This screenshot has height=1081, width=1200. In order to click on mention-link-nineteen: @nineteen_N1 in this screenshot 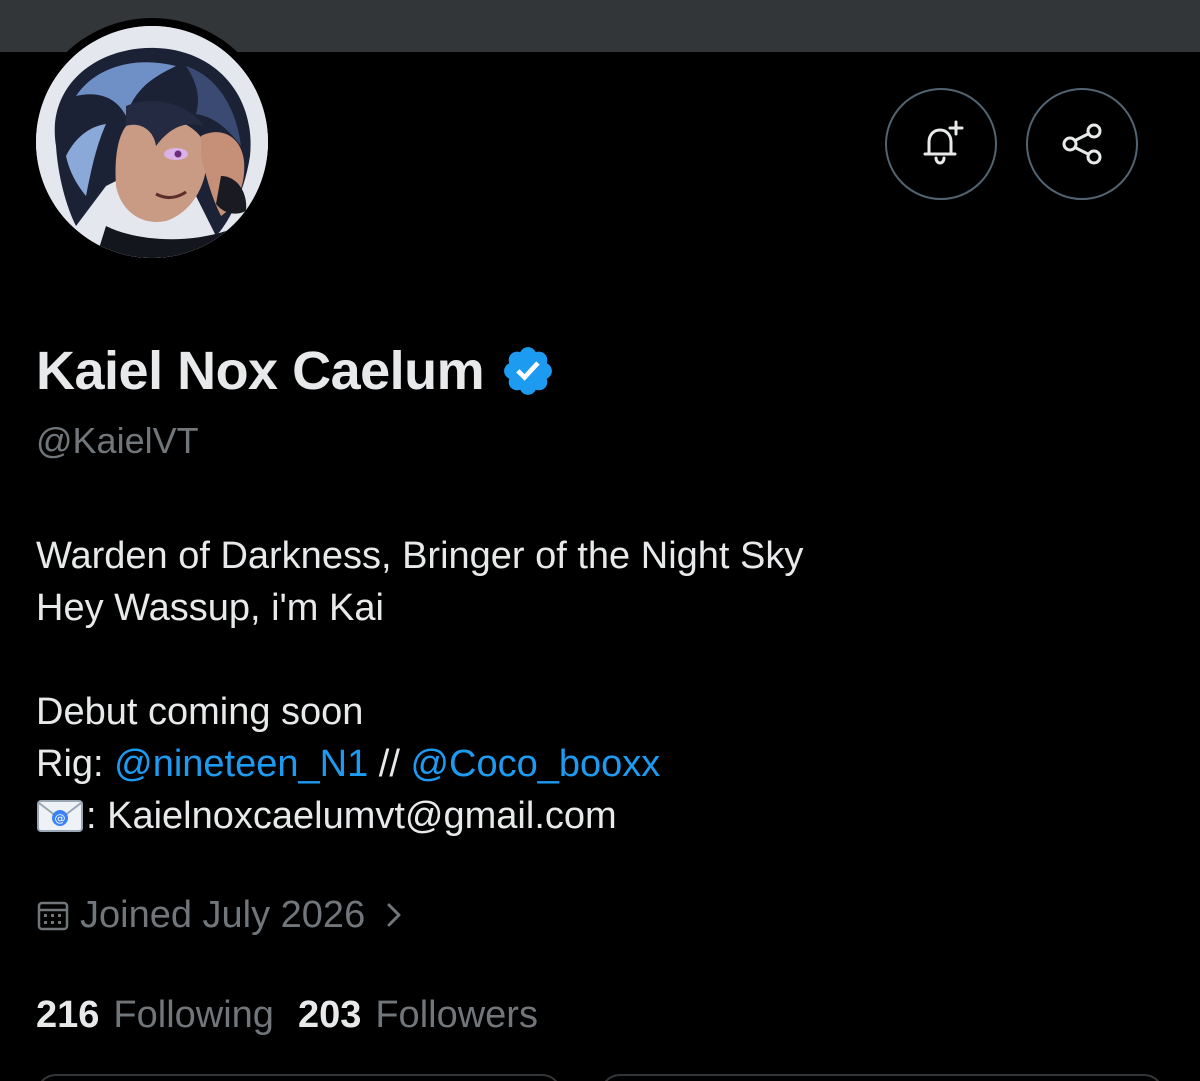, I will do `click(241, 764)`.